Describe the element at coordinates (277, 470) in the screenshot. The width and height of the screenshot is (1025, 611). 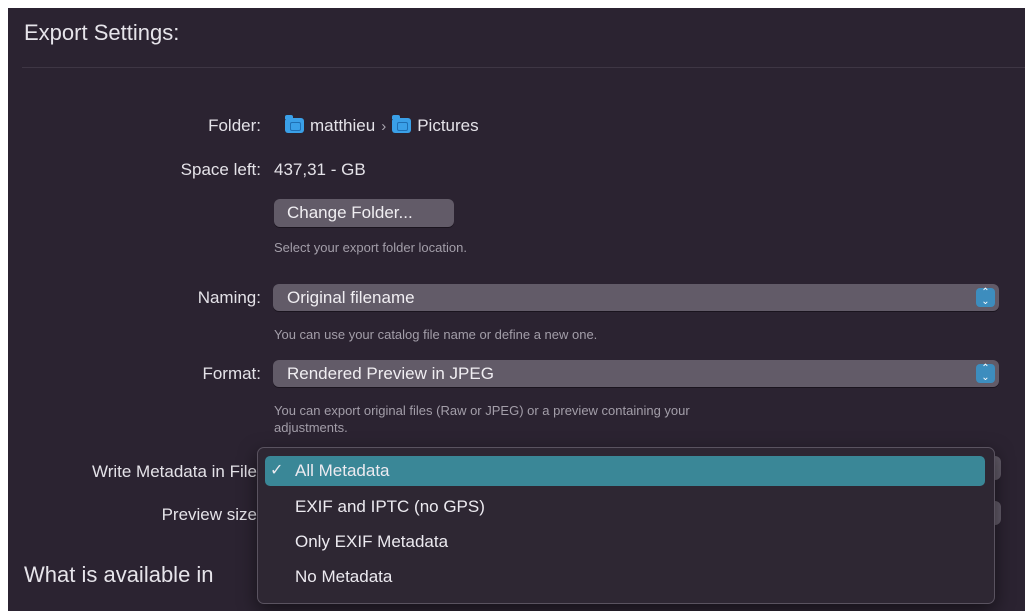
I see `checkmark-icon: ✓` at that location.